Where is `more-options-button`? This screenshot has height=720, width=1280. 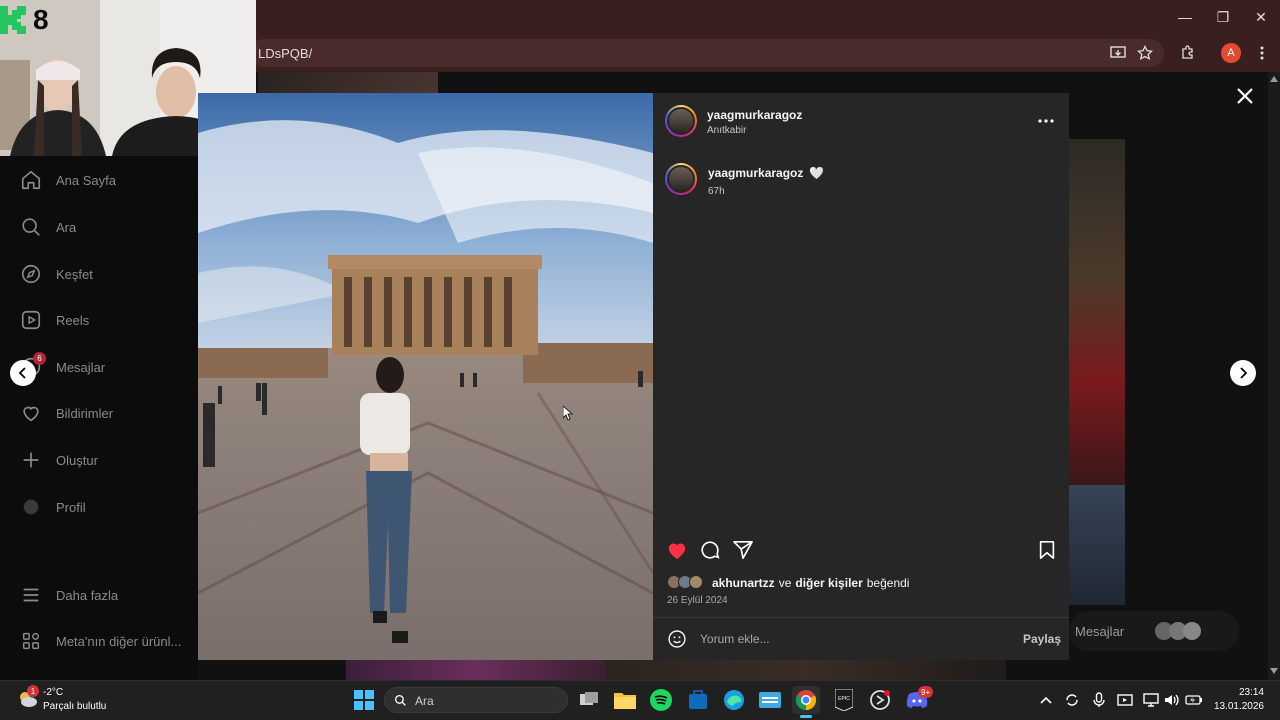
more-options-button is located at coordinates (1046, 121).